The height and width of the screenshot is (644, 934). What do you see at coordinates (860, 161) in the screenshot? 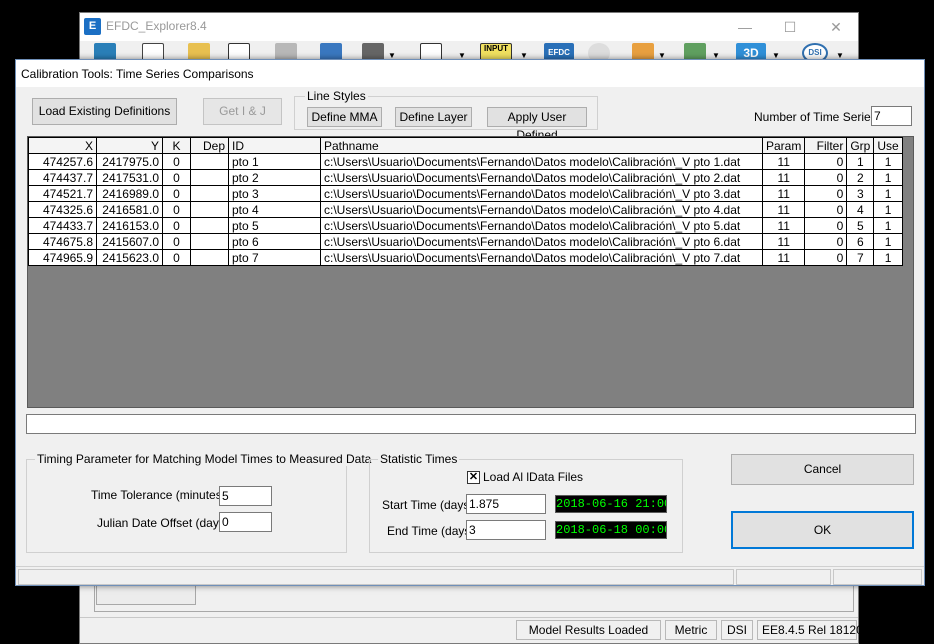
I see `grid-cell-grp: 1` at bounding box center [860, 161].